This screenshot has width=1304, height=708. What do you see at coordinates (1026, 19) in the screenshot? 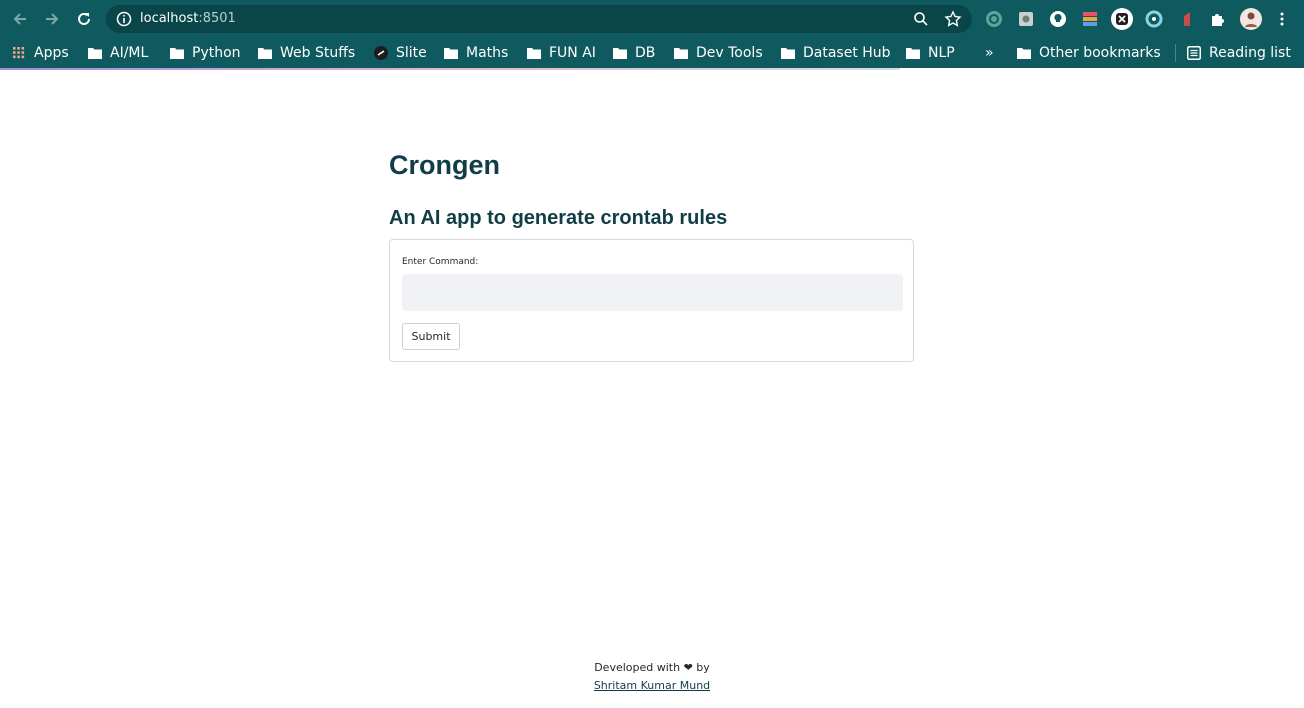
I see `screenshot-extension-icon` at bounding box center [1026, 19].